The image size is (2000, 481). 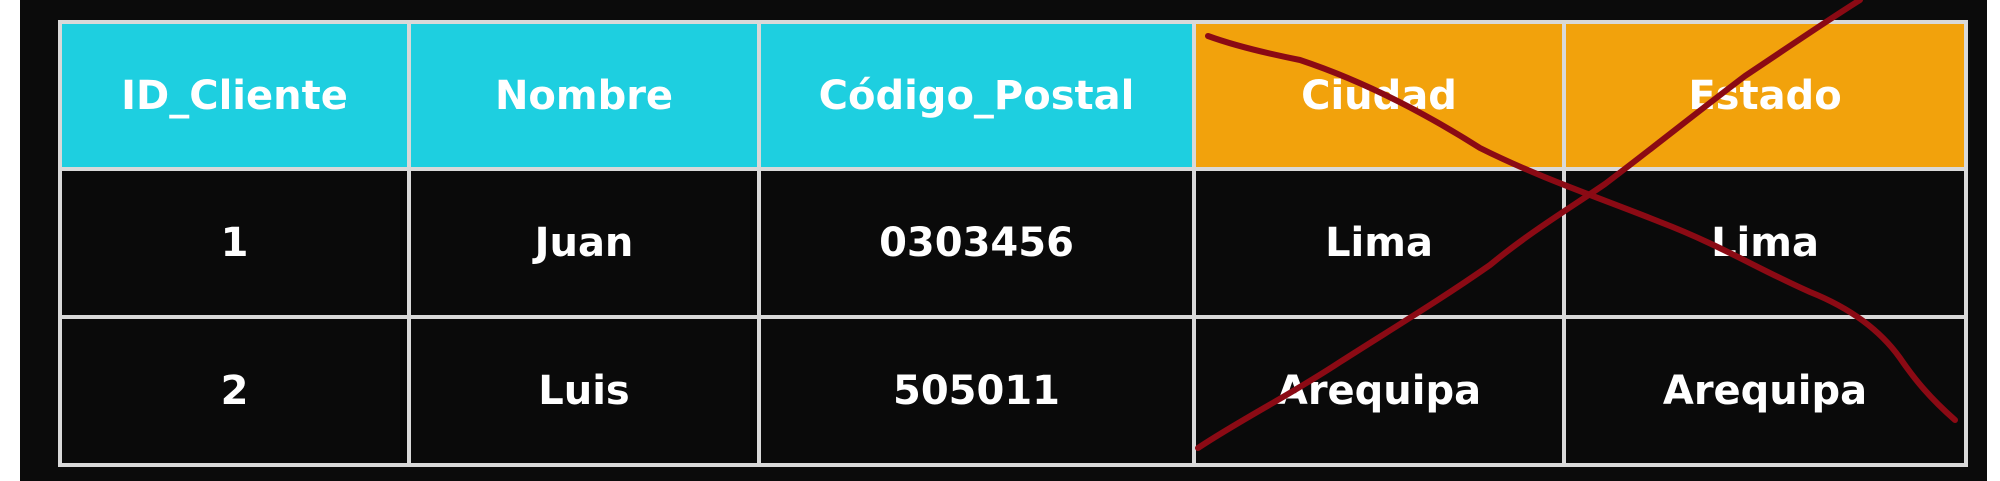 I want to click on header-id-cliente: ID_Cliente, so click(x=234, y=95).